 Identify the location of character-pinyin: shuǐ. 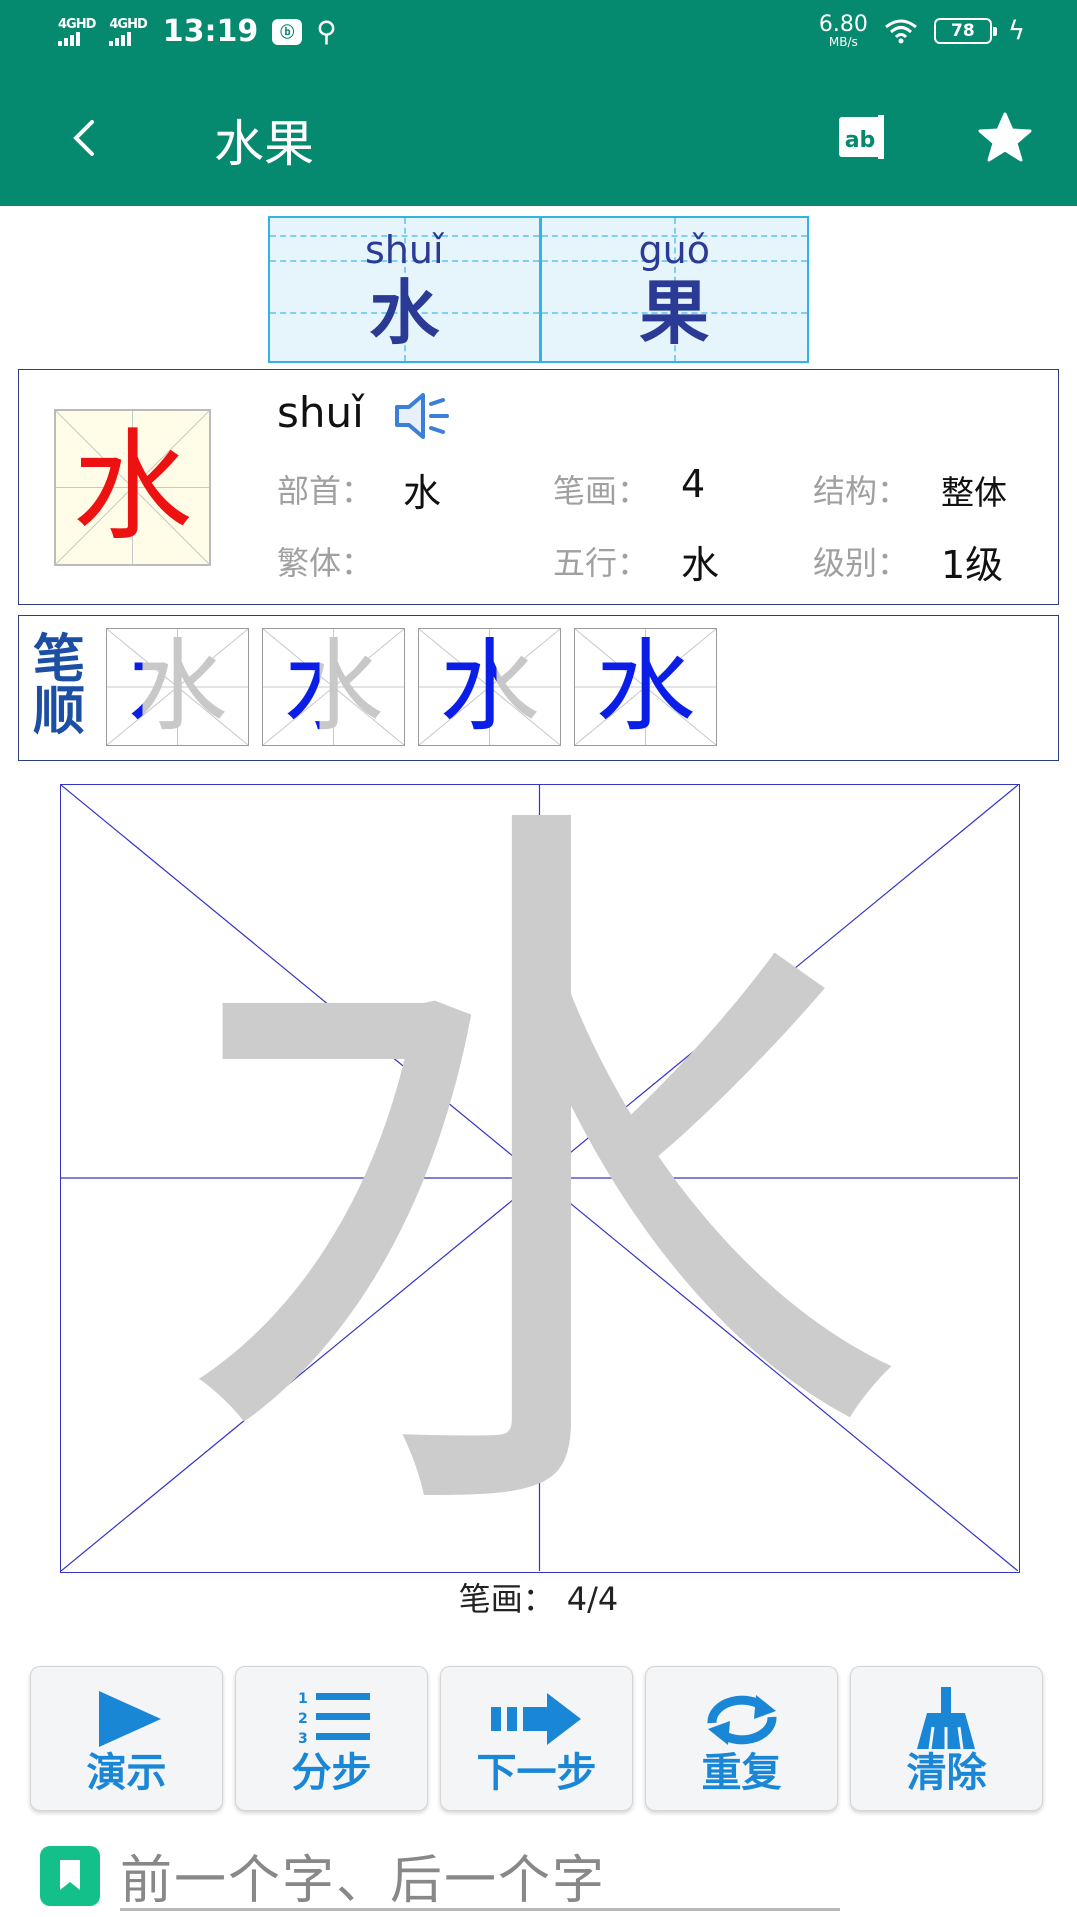
(320, 412).